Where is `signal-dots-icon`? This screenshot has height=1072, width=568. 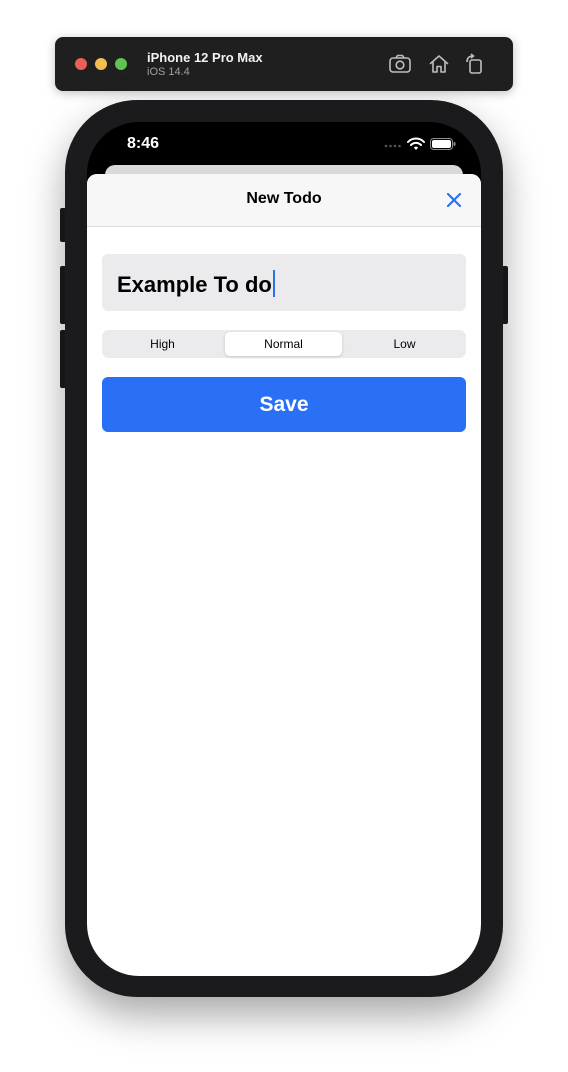 signal-dots-icon is located at coordinates (392, 146).